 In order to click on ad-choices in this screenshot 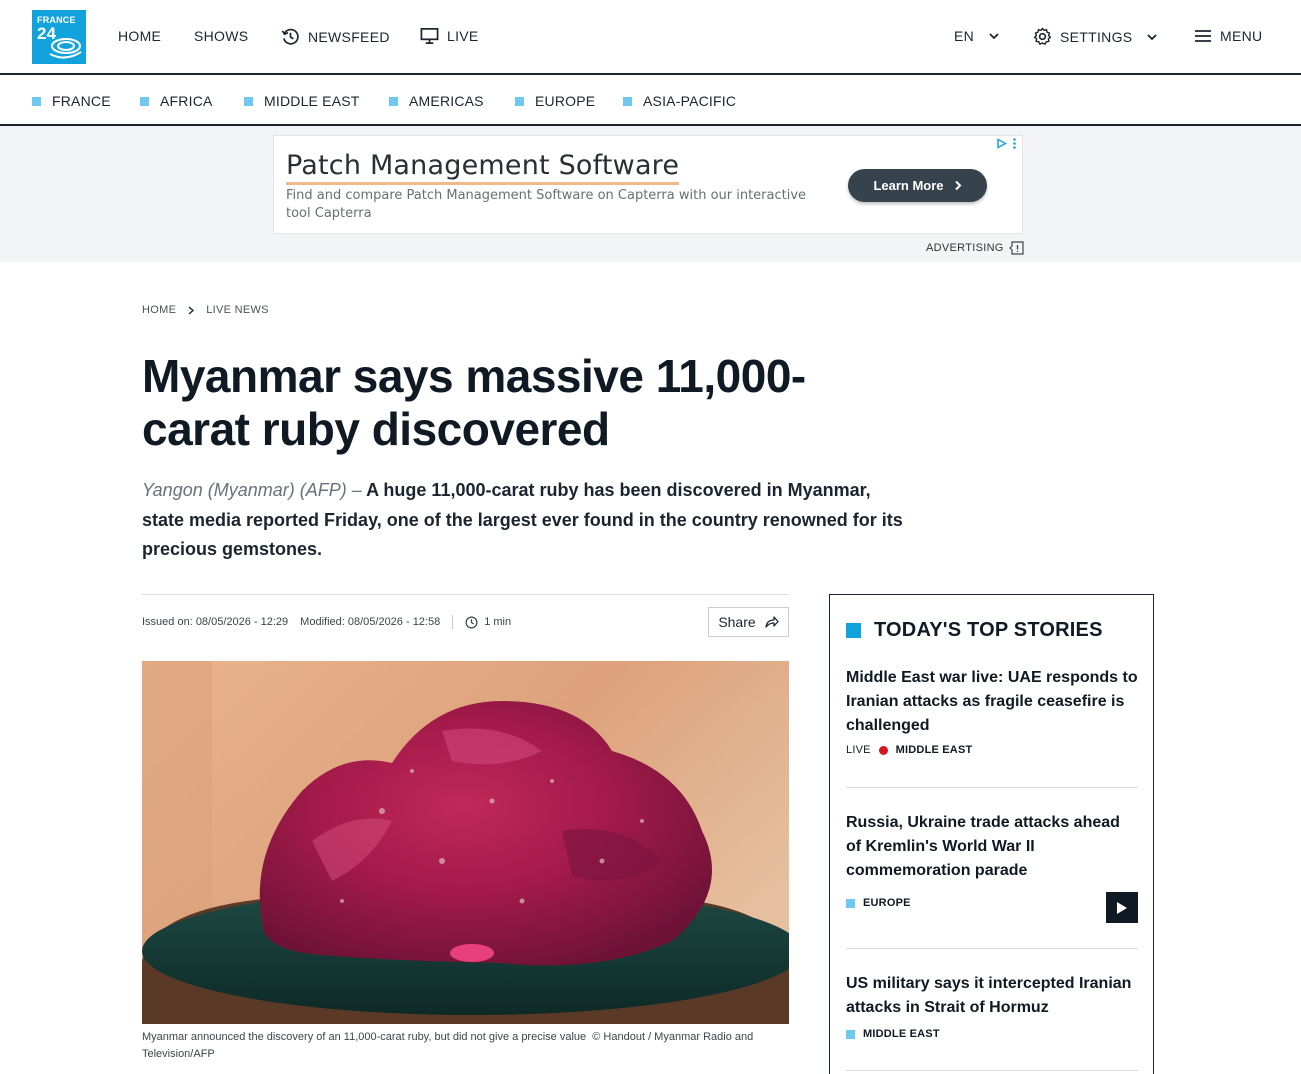, I will do `click(1006, 143)`.